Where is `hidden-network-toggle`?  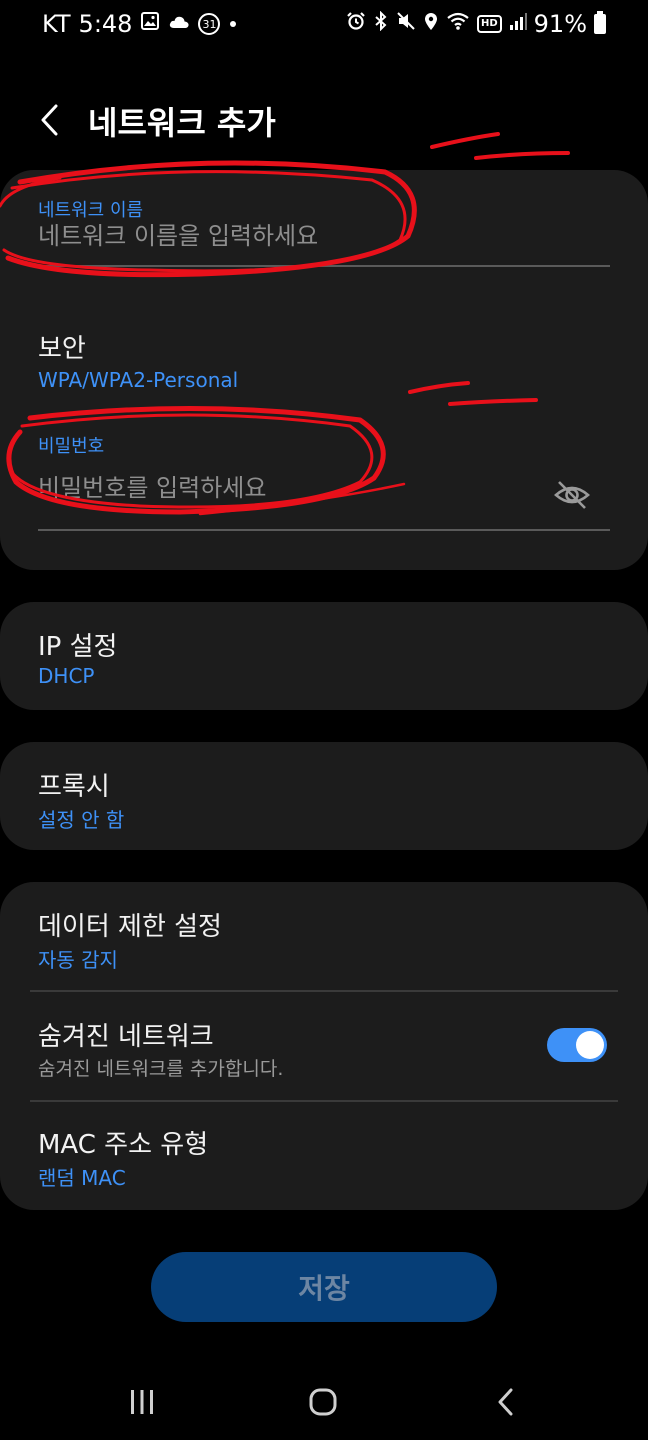
hidden-network-toggle is located at coordinates (577, 1045).